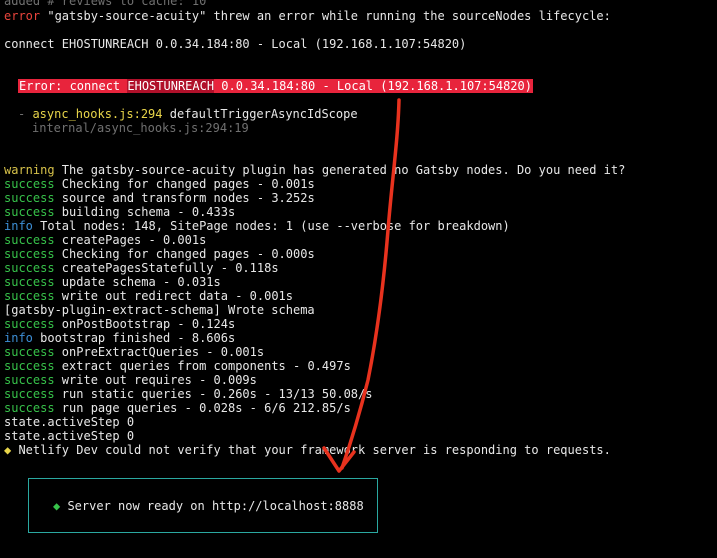 This screenshot has height=558, width=717. What do you see at coordinates (105, 4) in the screenshot?
I see `log-line-cache: added # reviews to cache: 10` at bounding box center [105, 4].